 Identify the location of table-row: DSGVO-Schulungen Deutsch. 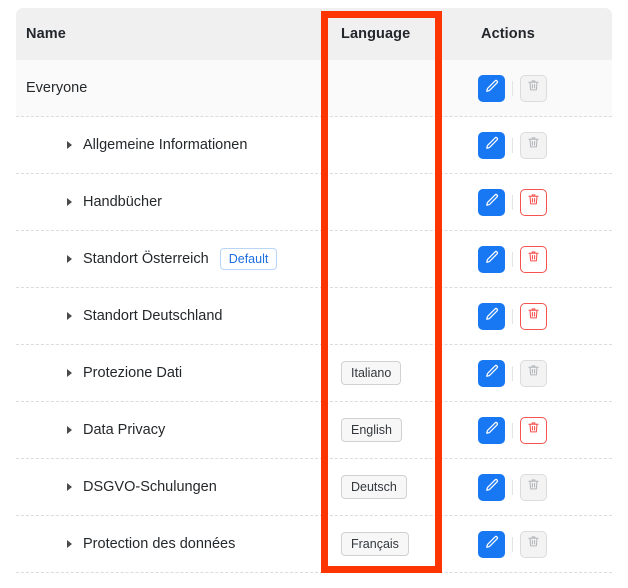
(314, 487).